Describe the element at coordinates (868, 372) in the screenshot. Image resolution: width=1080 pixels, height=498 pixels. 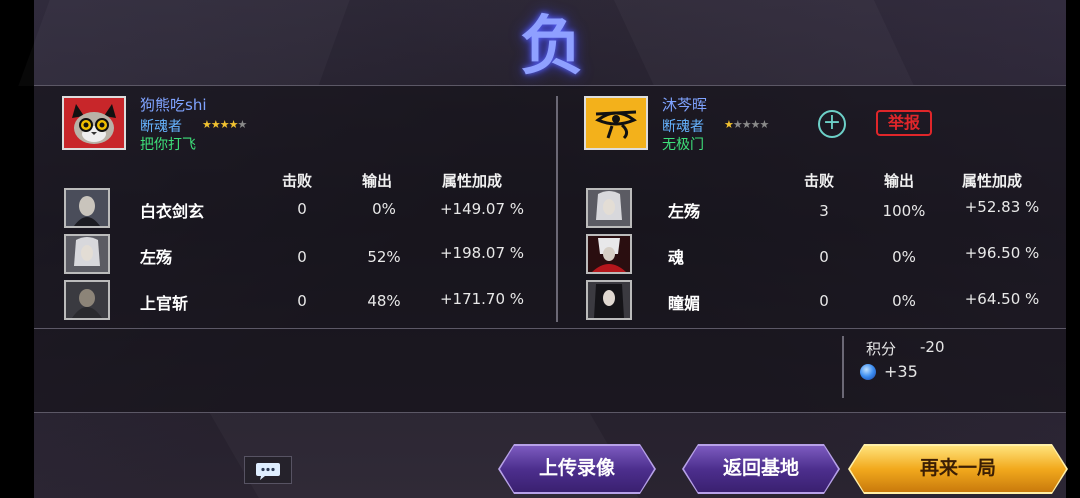
I see `gem-icon` at that location.